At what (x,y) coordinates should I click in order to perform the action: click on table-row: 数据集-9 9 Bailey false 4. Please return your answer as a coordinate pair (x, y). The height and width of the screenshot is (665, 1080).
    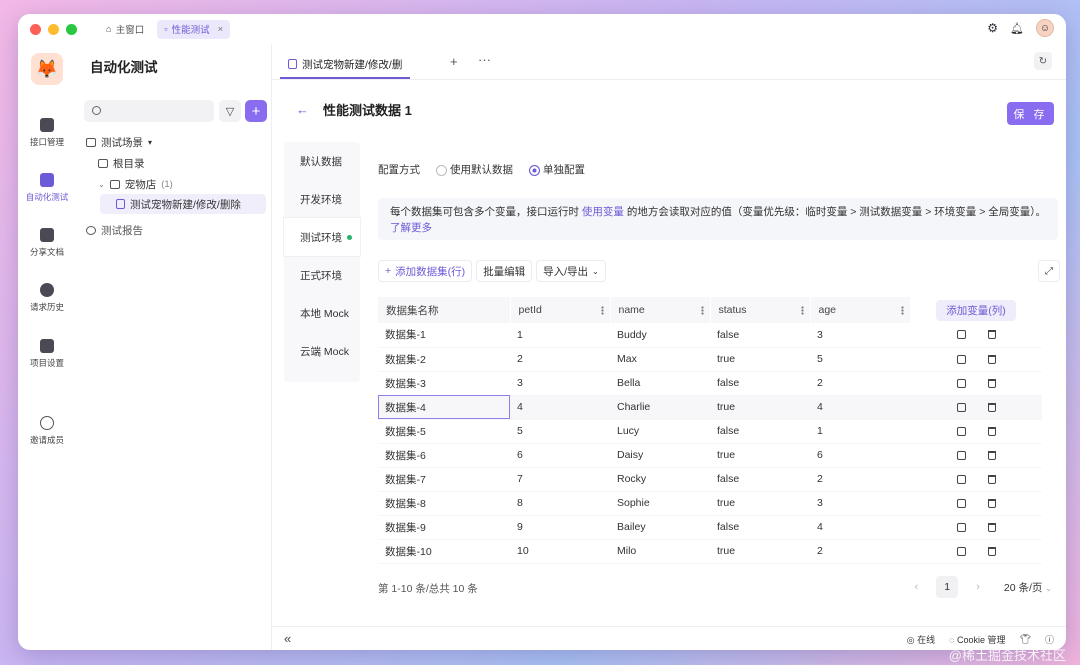
    Looking at the image, I should click on (710, 527).